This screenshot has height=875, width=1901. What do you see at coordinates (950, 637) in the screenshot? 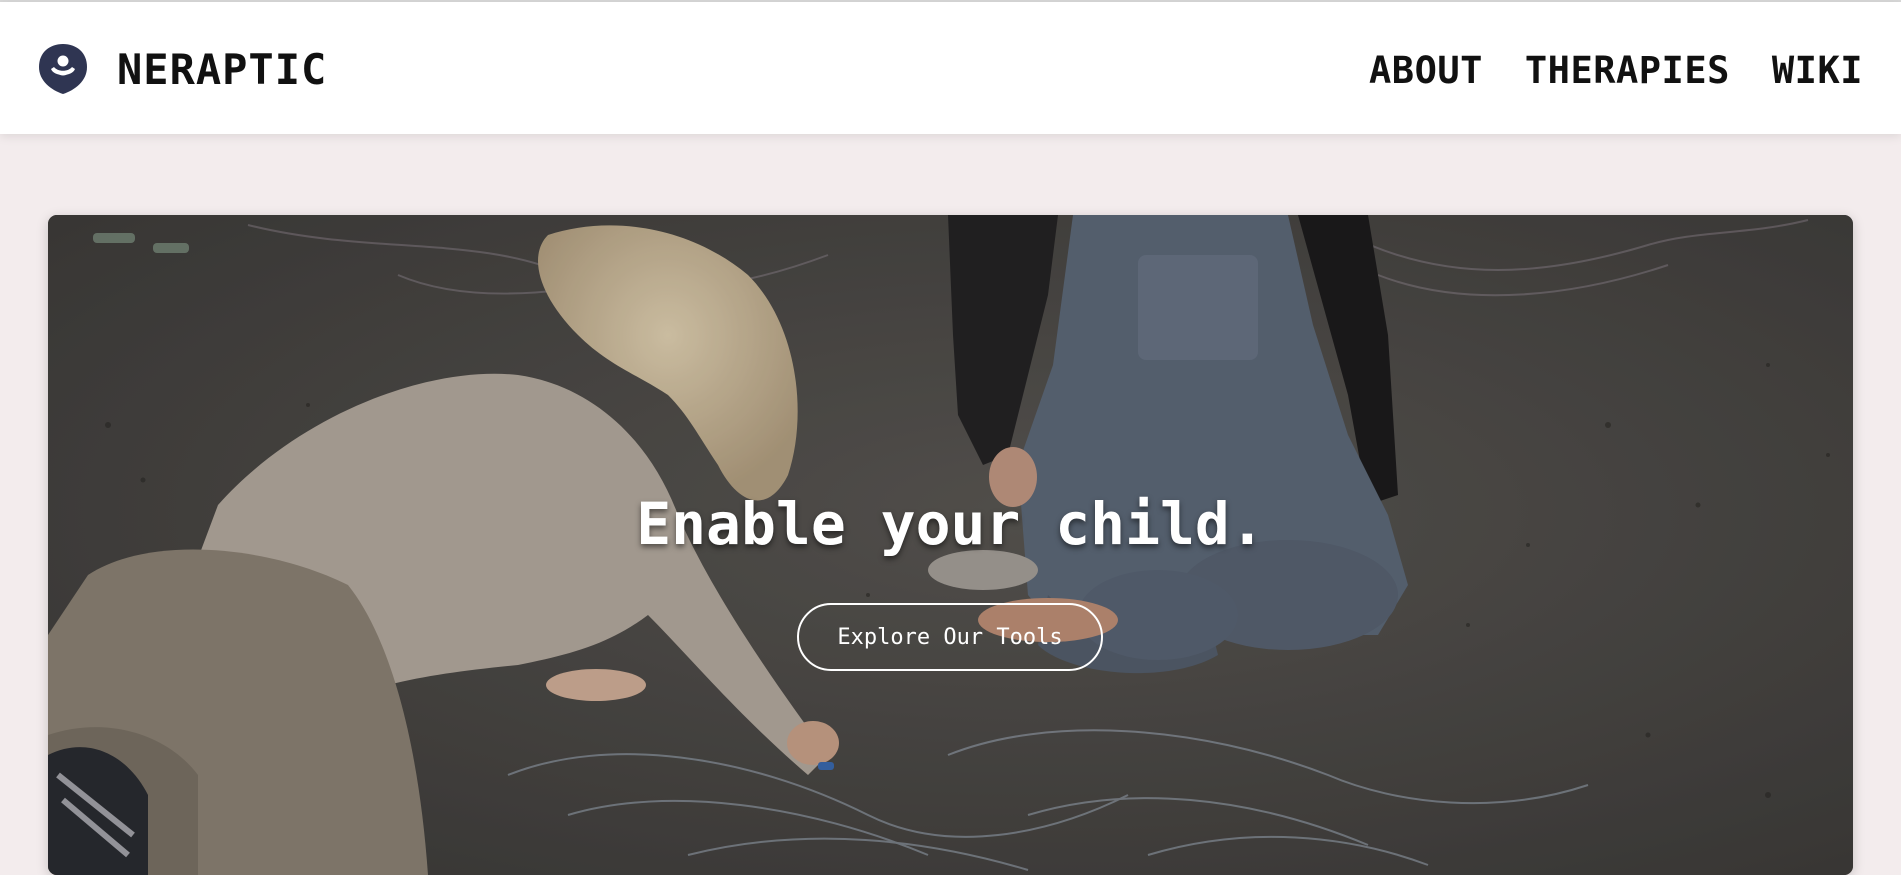
I see `explore-tools-button: Explore Our Tools` at bounding box center [950, 637].